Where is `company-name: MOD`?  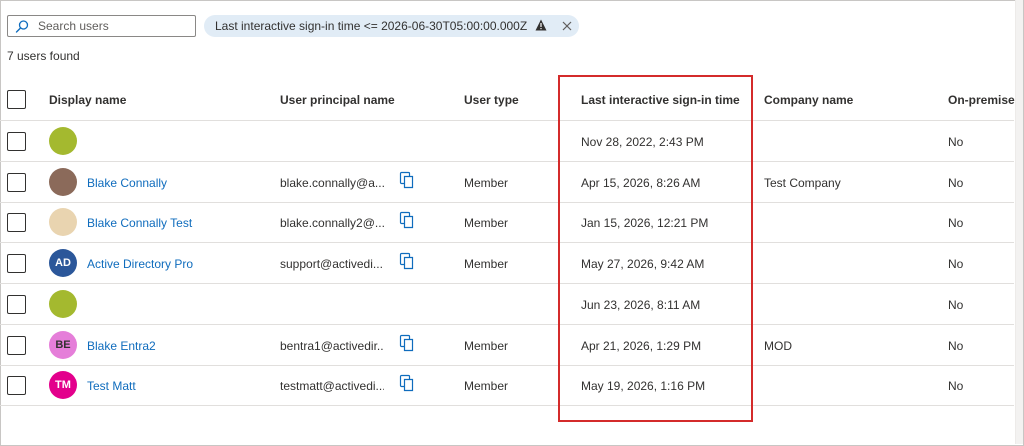
company-name: MOD is located at coordinates (778, 345).